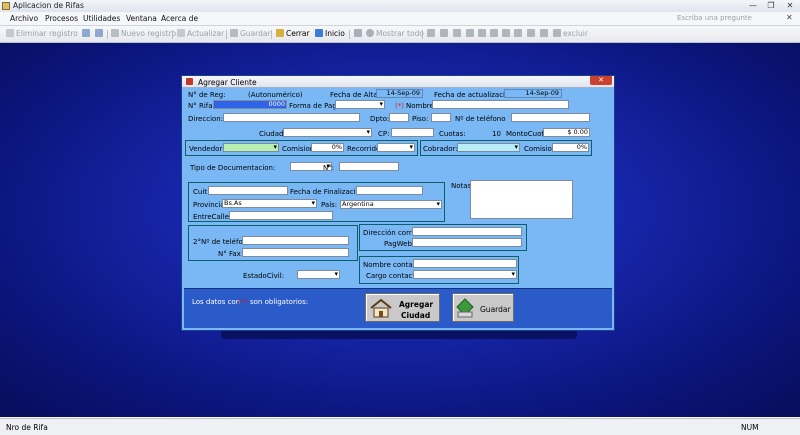 This screenshot has width=800, height=435. I want to click on telefono2-input, so click(295, 240).